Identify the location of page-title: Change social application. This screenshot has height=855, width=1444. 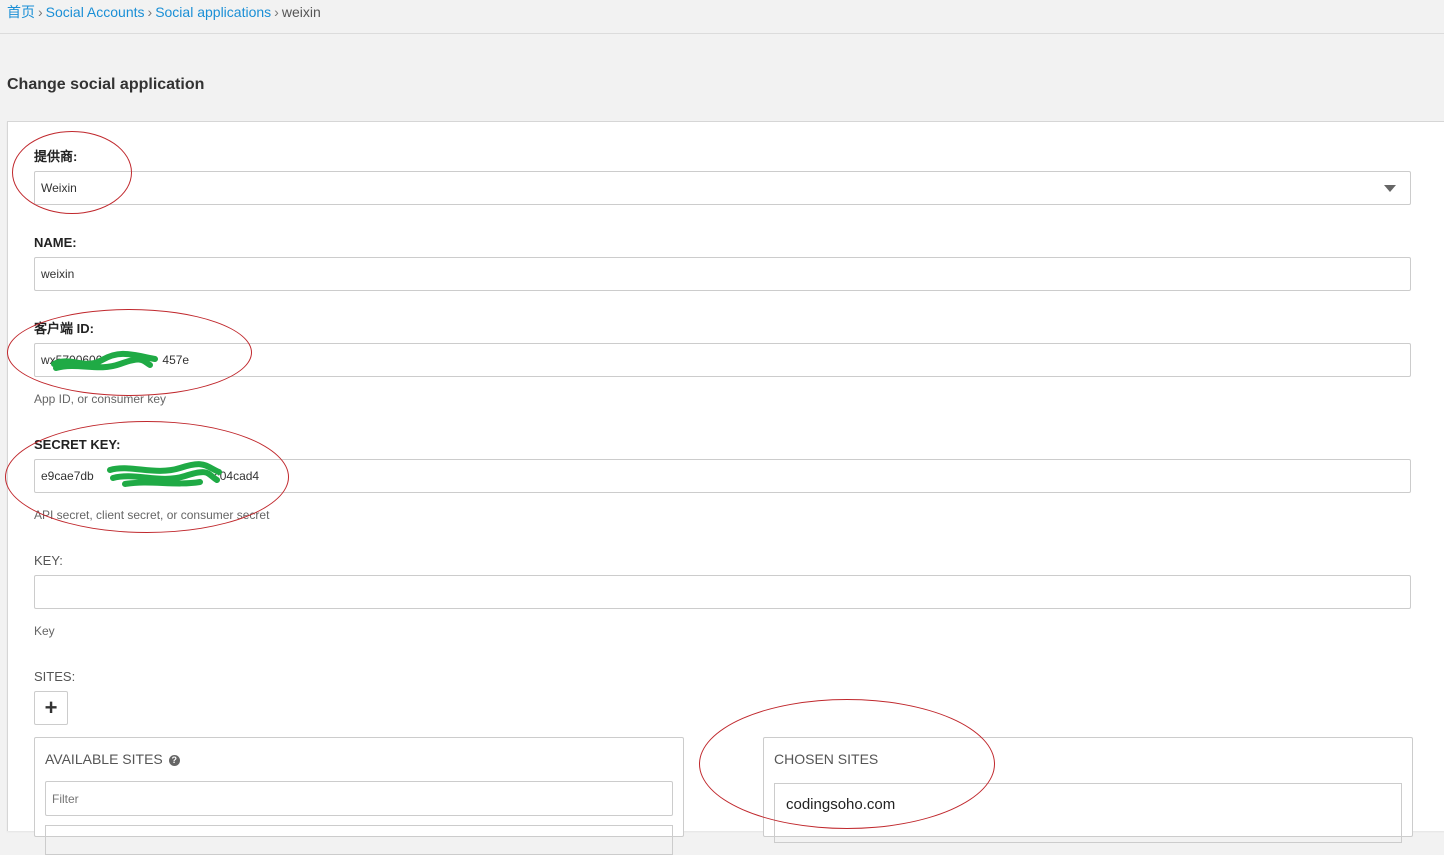
(106, 84).